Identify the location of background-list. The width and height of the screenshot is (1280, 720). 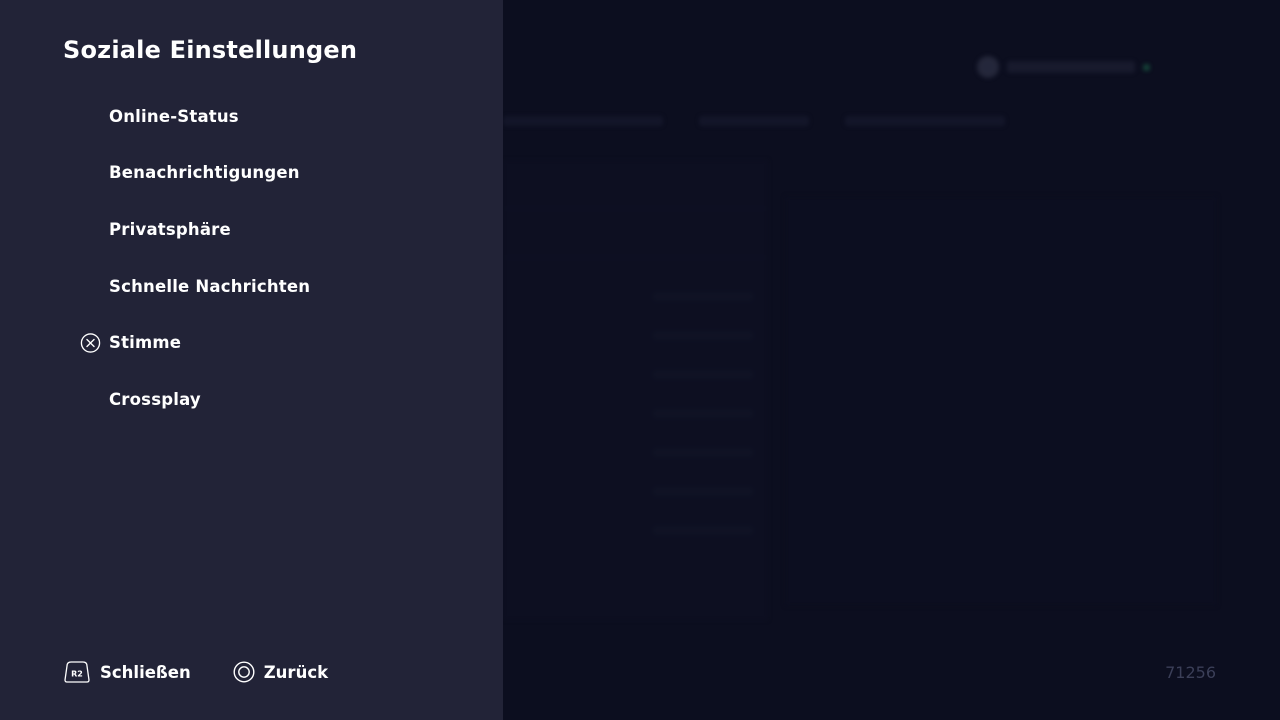
(703, 413).